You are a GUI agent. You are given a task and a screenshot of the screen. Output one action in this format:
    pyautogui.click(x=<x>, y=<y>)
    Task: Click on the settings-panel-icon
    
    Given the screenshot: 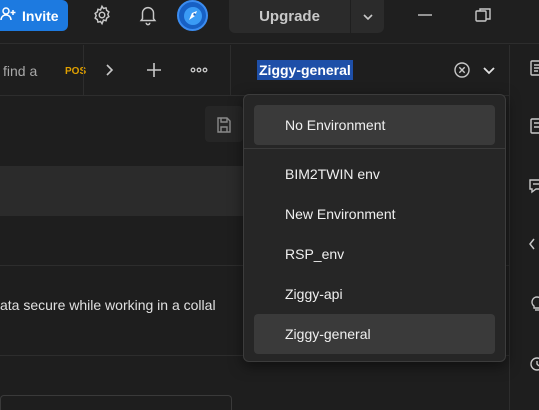 What is the action you would take?
    pyautogui.click(x=533, y=364)
    